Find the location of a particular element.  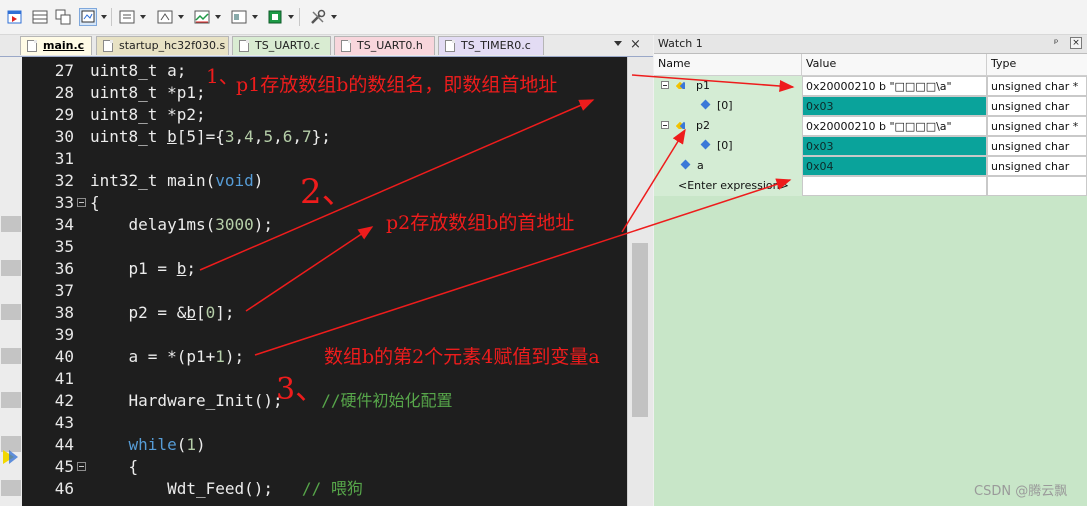

enter-expression-input: <Enter expression> is located at coordinates (733, 185).